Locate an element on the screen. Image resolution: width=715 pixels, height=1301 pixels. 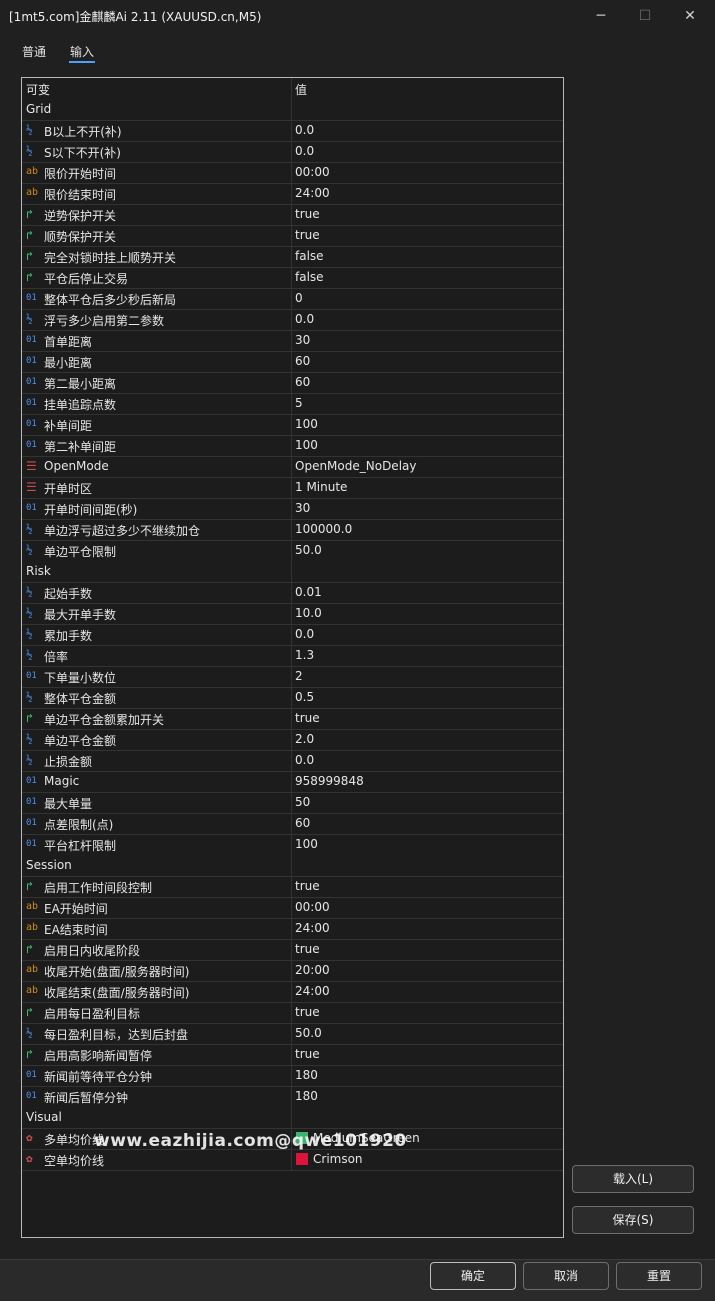
table-row: ab 限价结束时间 24:00 is located at coordinates (292, 194).